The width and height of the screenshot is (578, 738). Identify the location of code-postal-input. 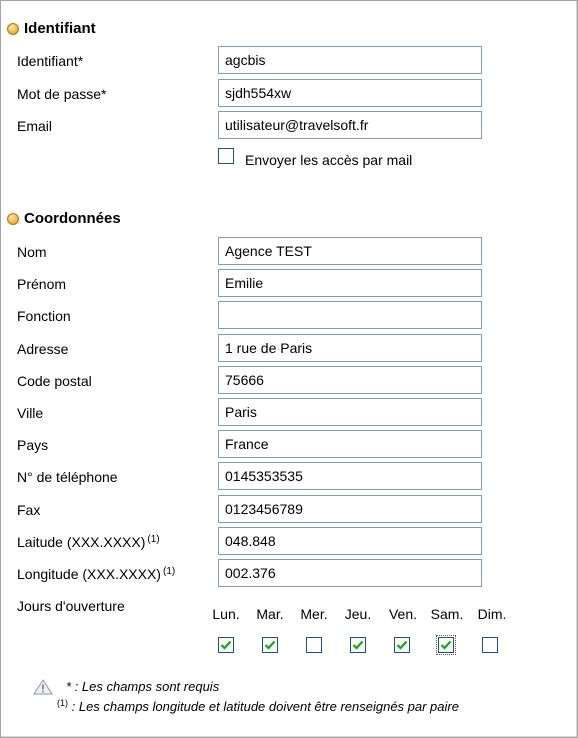
(350, 380).